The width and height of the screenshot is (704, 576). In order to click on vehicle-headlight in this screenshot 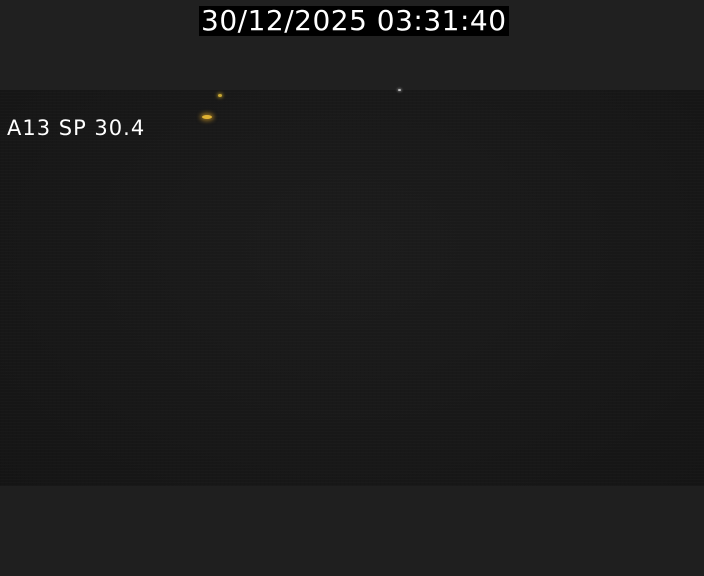, I will do `click(207, 117)`.